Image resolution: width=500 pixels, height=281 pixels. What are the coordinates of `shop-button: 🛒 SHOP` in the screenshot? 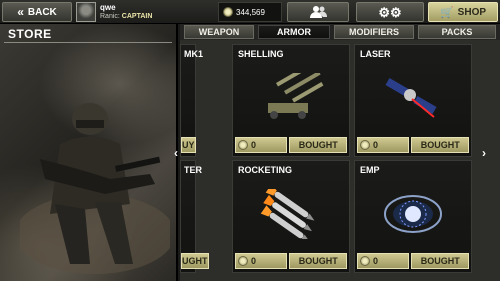 It's located at (463, 12).